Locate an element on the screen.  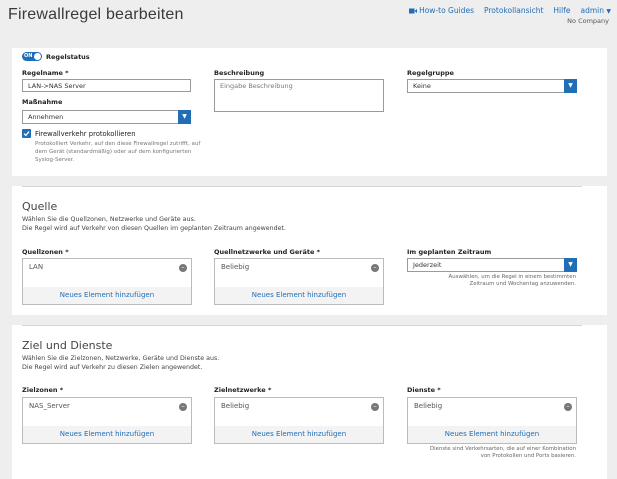
source-zones-list: LAN – Neues Element hinzufügen is located at coordinates (107, 281).